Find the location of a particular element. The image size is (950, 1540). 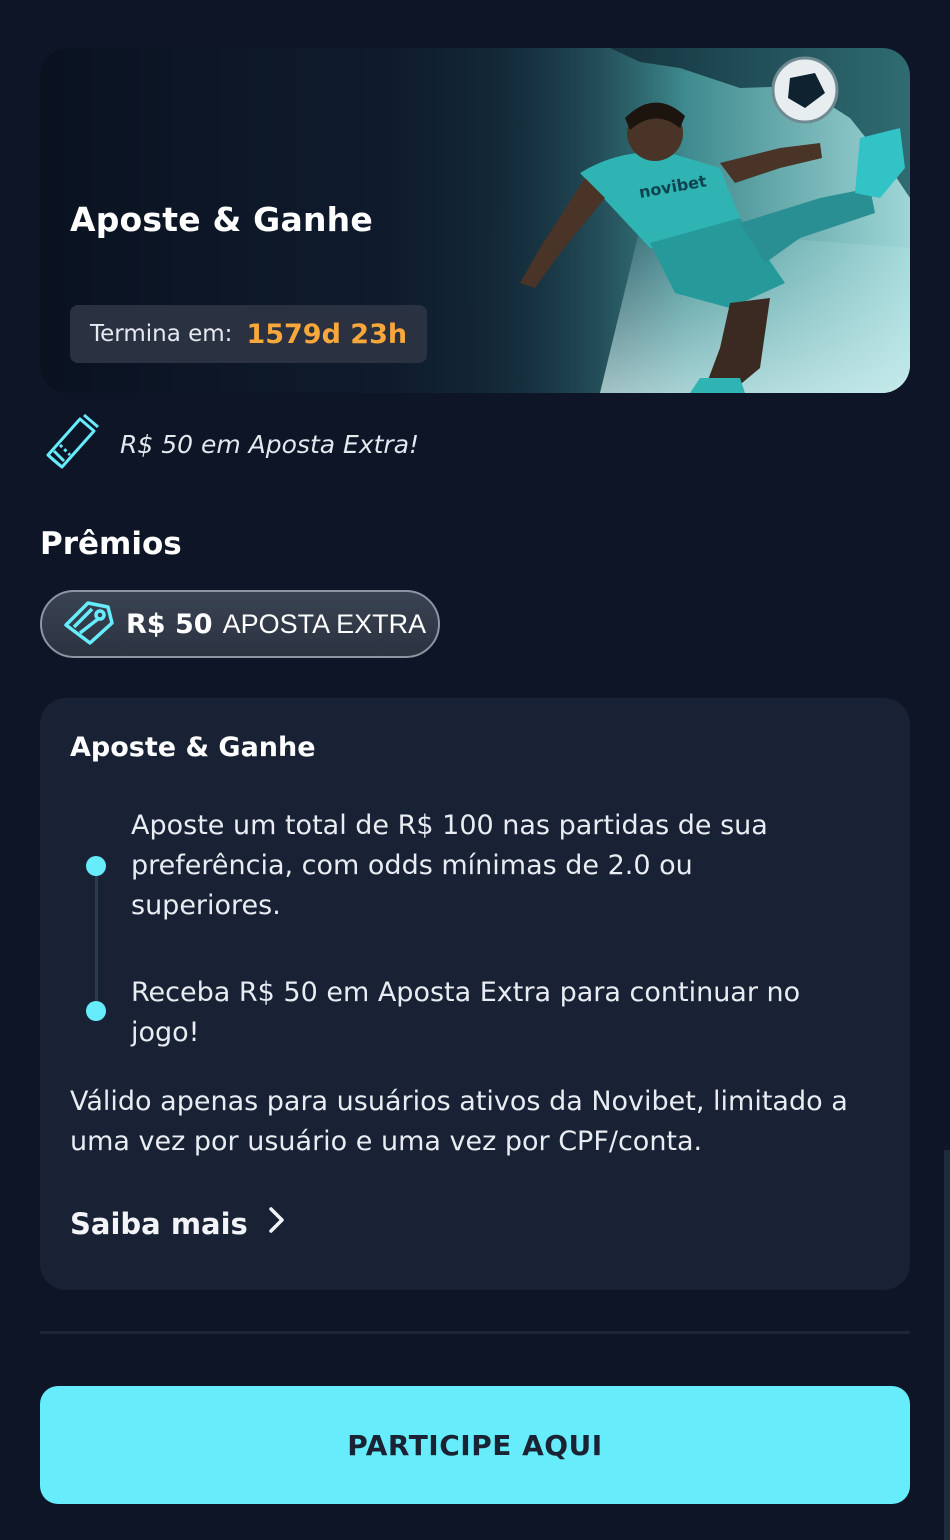

prize-chip: R$ 50 APOSTA EXTRA is located at coordinates (240, 624).